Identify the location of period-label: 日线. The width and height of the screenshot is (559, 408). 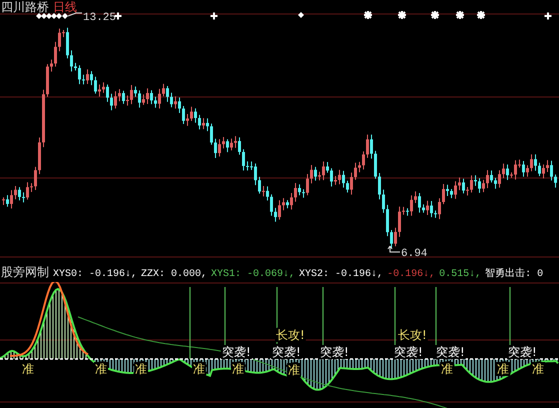
(65, 7).